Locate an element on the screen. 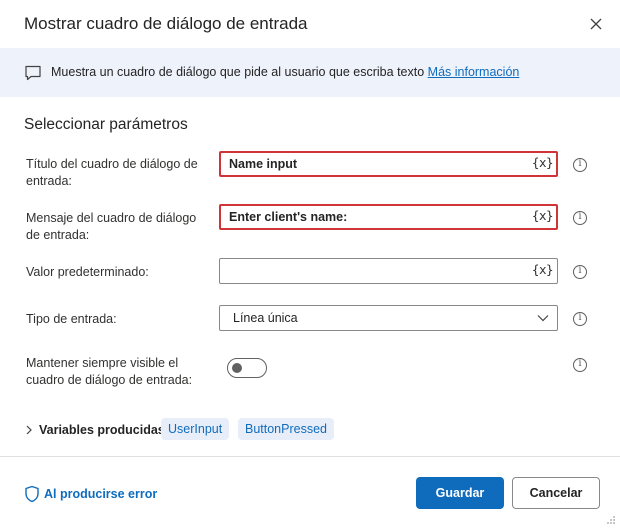 Image resolution: width=620 pixels, height=529 pixels. dialog-title-input: Name input {x} is located at coordinates (388, 164).